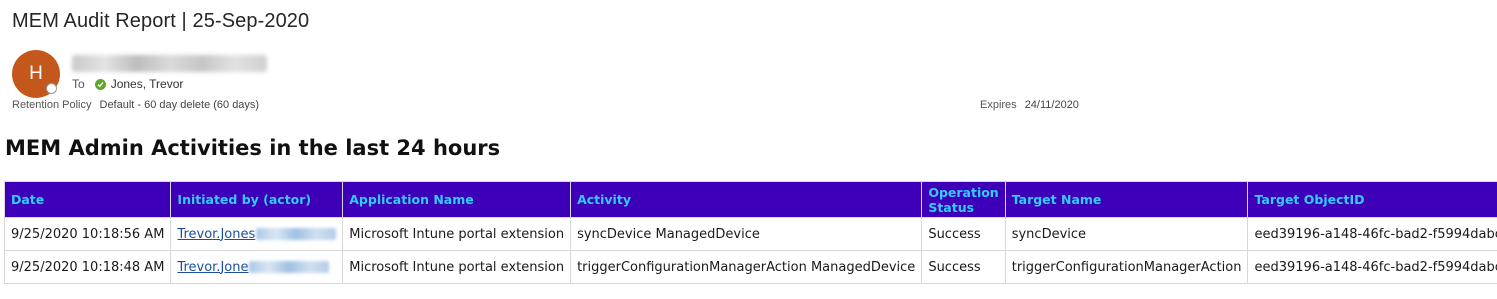 The height and width of the screenshot is (299, 1497). I want to click on expiry-info: Expires 24/11/2020, so click(1029, 105).